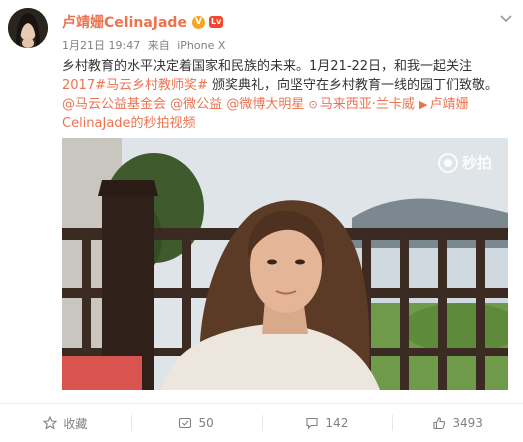 Image resolution: width=523 pixels, height=442 pixels. What do you see at coordinates (143, 45) in the screenshot?
I see `post-meta: 1月21日 19:47 来自 iPhone X` at bounding box center [143, 45].